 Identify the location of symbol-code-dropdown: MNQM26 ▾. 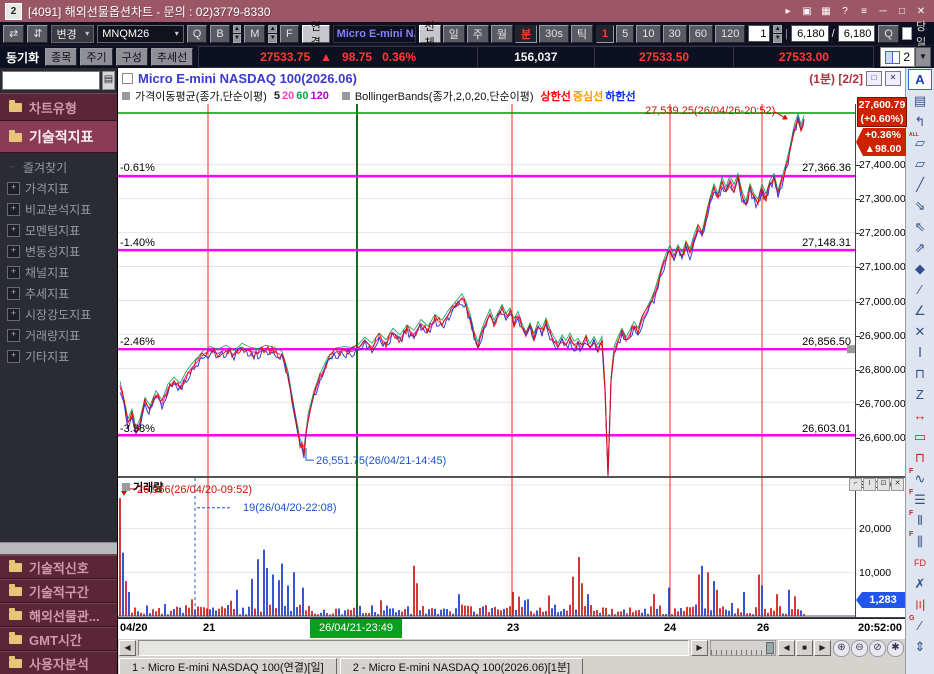
(140, 33).